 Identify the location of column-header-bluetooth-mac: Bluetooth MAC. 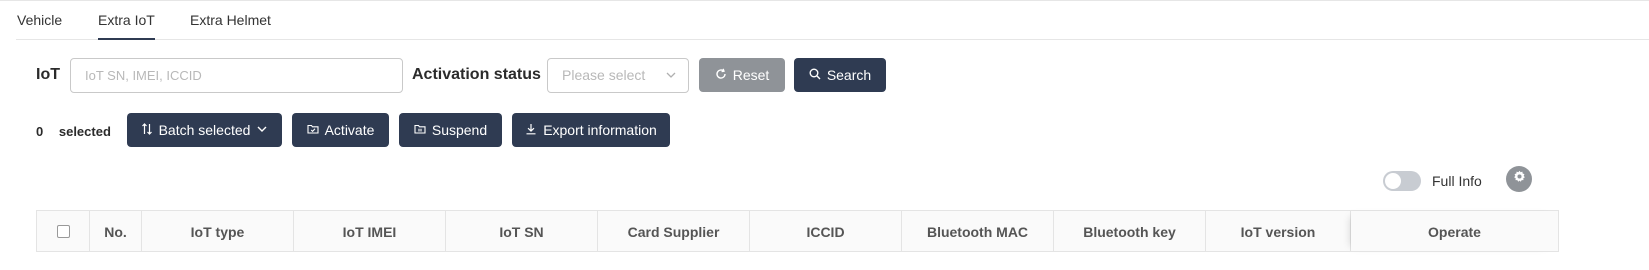
(978, 231).